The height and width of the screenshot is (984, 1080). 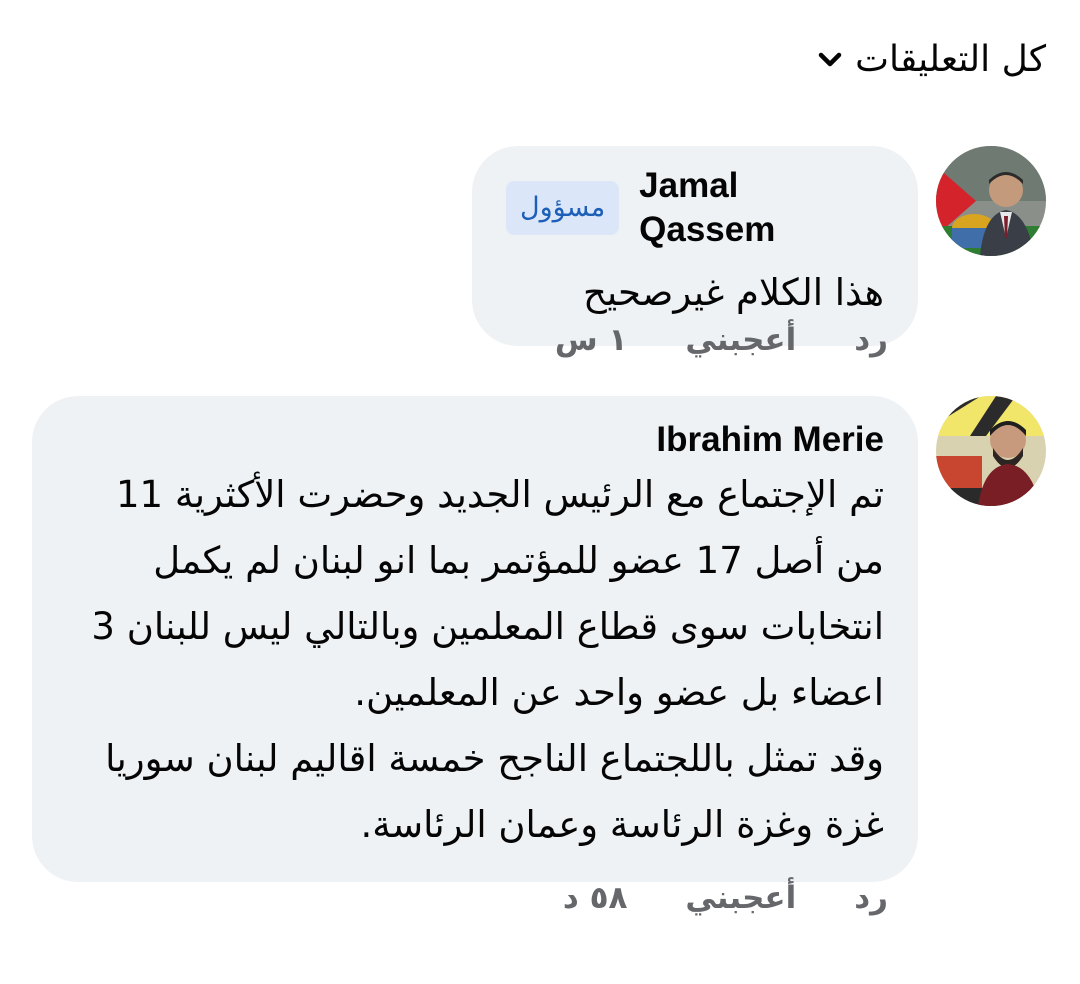 What do you see at coordinates (591, 340) in the screenshot?
I see `comment-time: ١ س` at bounding box center [591, 340].